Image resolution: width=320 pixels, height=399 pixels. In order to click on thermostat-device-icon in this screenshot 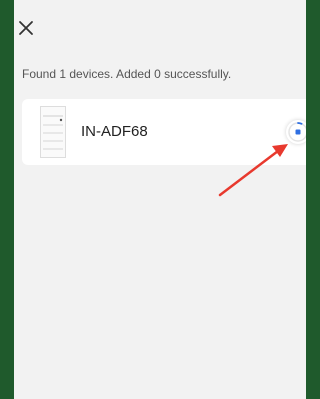, I will do `click(53, 132)`.